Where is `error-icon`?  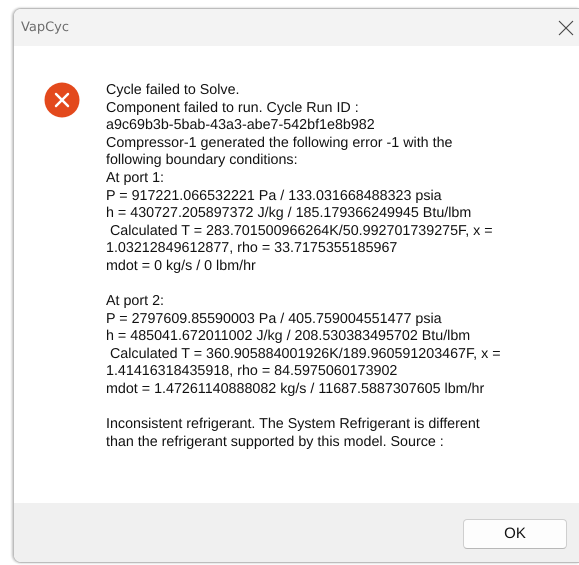 error-icon is located at coordinates (62, 100).